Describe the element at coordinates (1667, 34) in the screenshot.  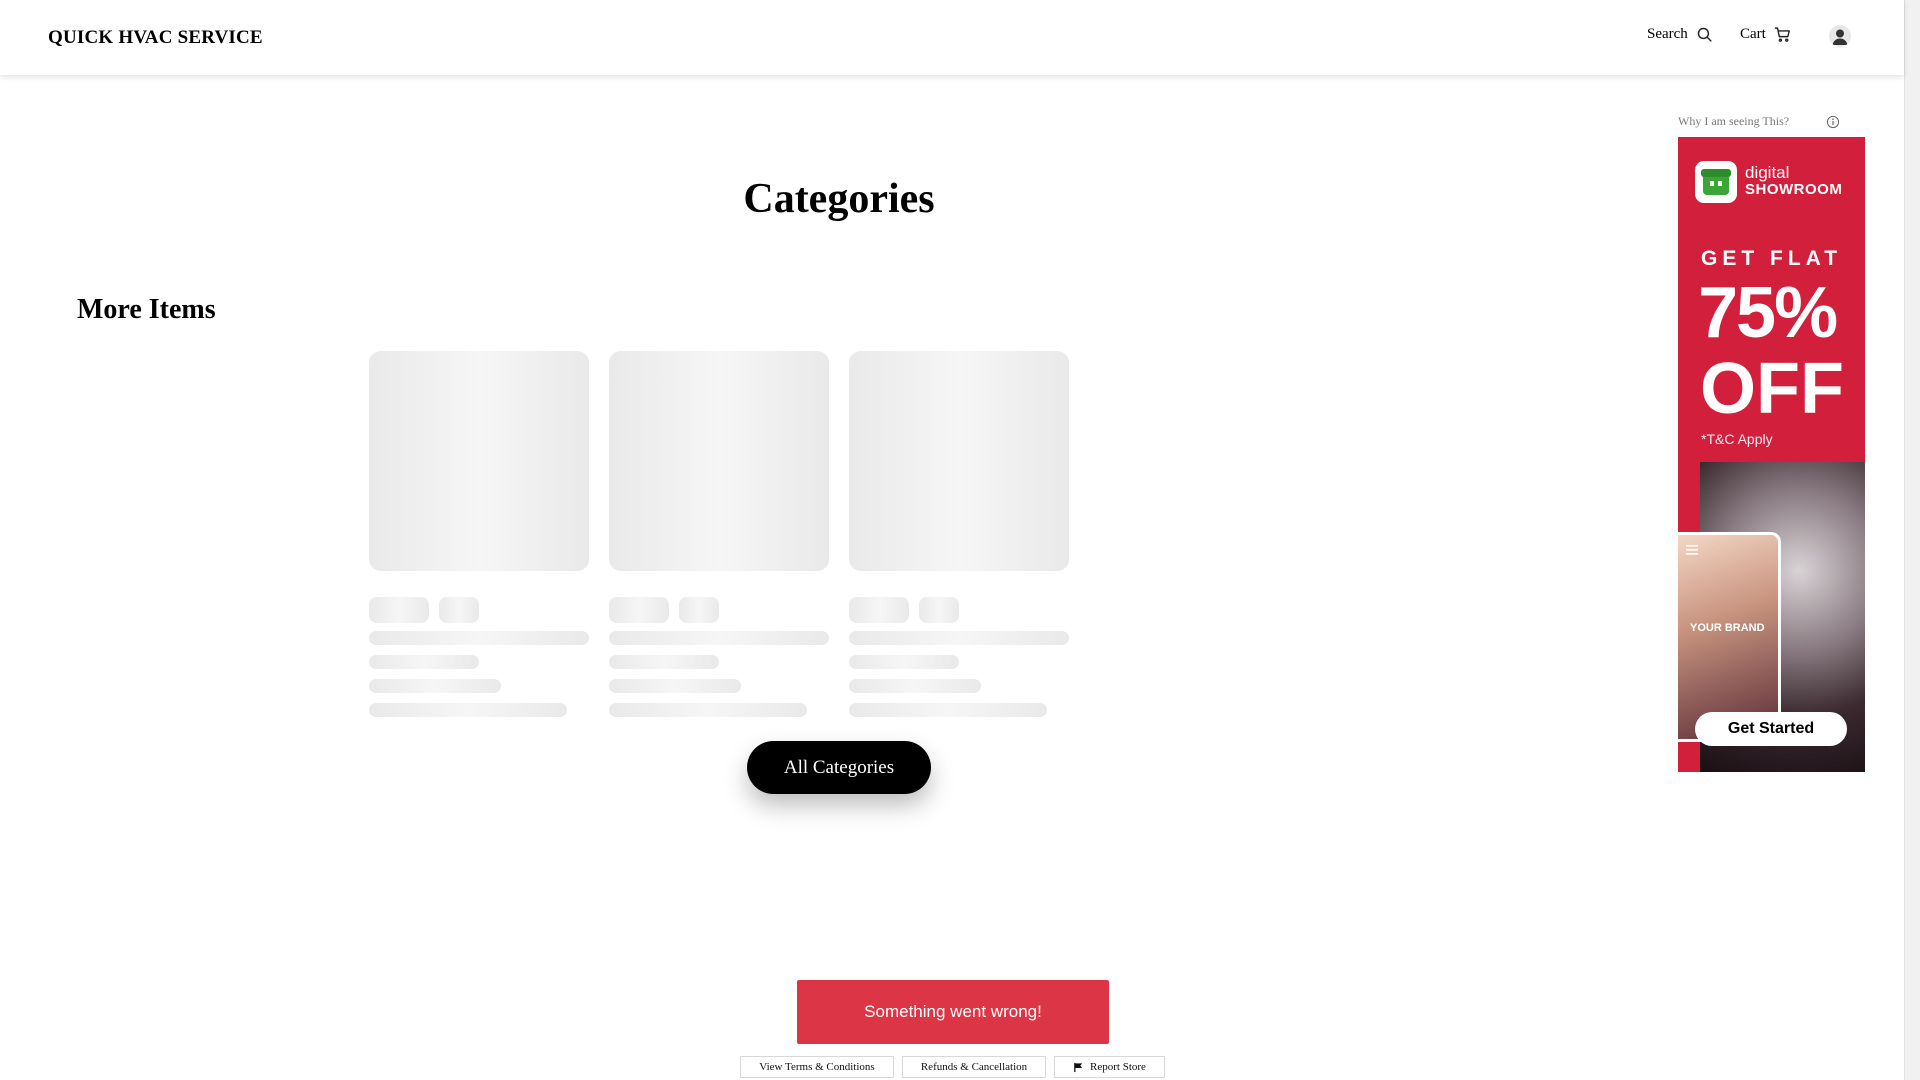
I see `search-label: Search` at that location.